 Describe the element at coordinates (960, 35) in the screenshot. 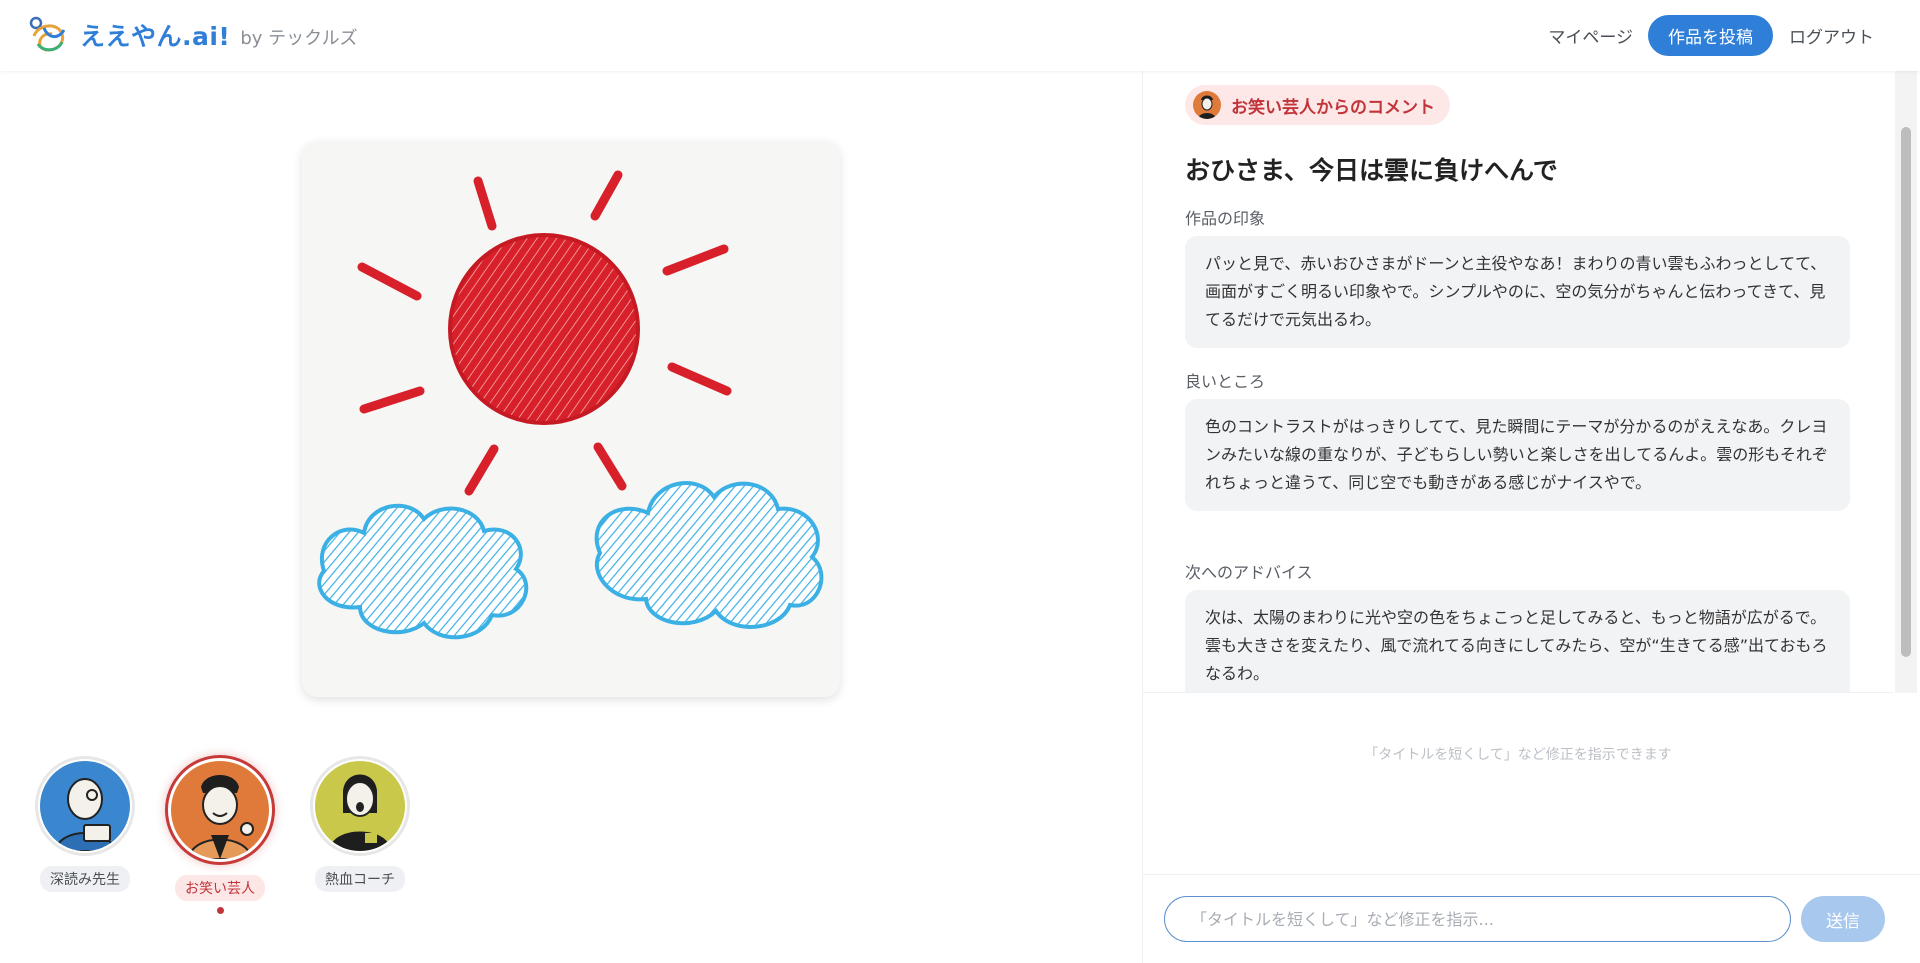

I see `app-header: ええやん.ai! by テックルズ マイページ 作品を投稿 ログアウト` at that location.